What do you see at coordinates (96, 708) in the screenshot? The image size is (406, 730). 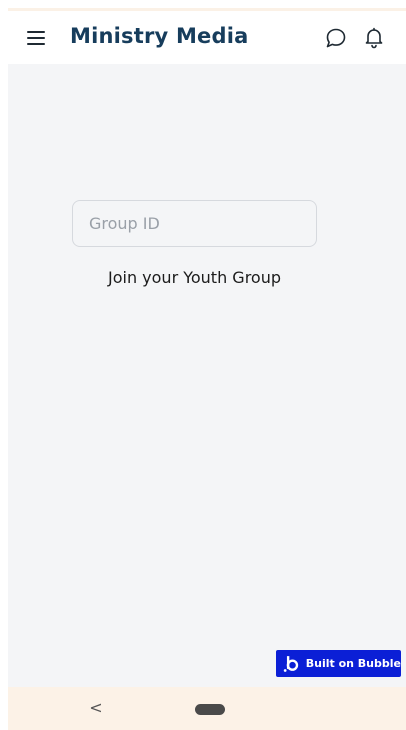 I see `back-button: <` at bounding box center [96, 708].